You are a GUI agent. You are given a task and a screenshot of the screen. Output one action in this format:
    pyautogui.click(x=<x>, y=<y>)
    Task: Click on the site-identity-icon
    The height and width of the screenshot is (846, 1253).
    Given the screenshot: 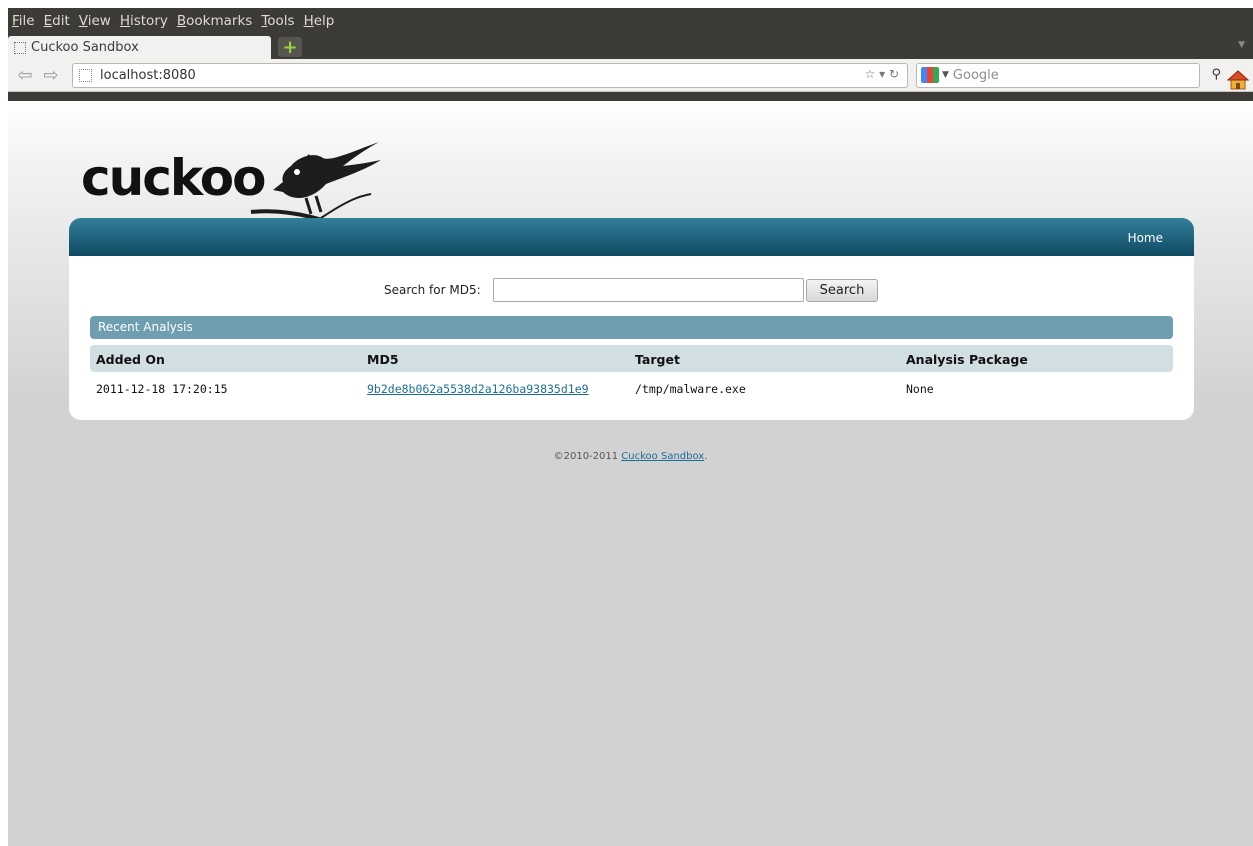 What is the action you would take?
    pyautogui.click(x=85, y=75)
    